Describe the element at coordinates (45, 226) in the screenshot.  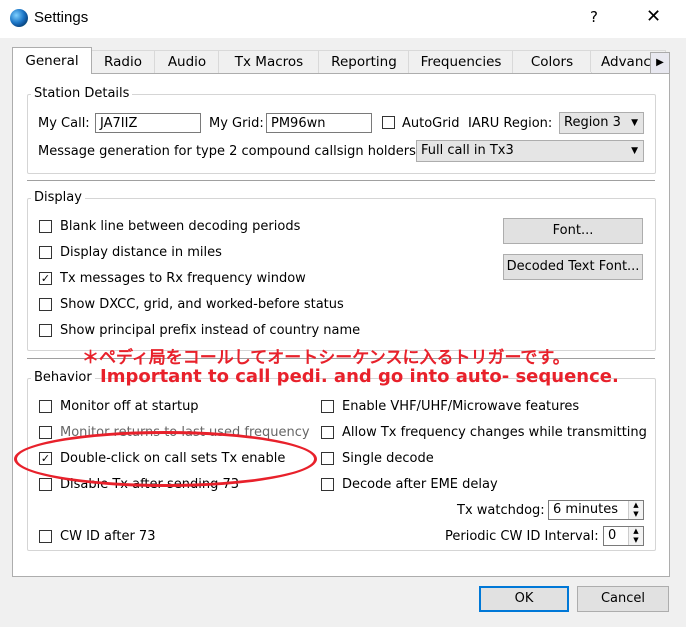
I see `blank-line-checkbox` at that location.